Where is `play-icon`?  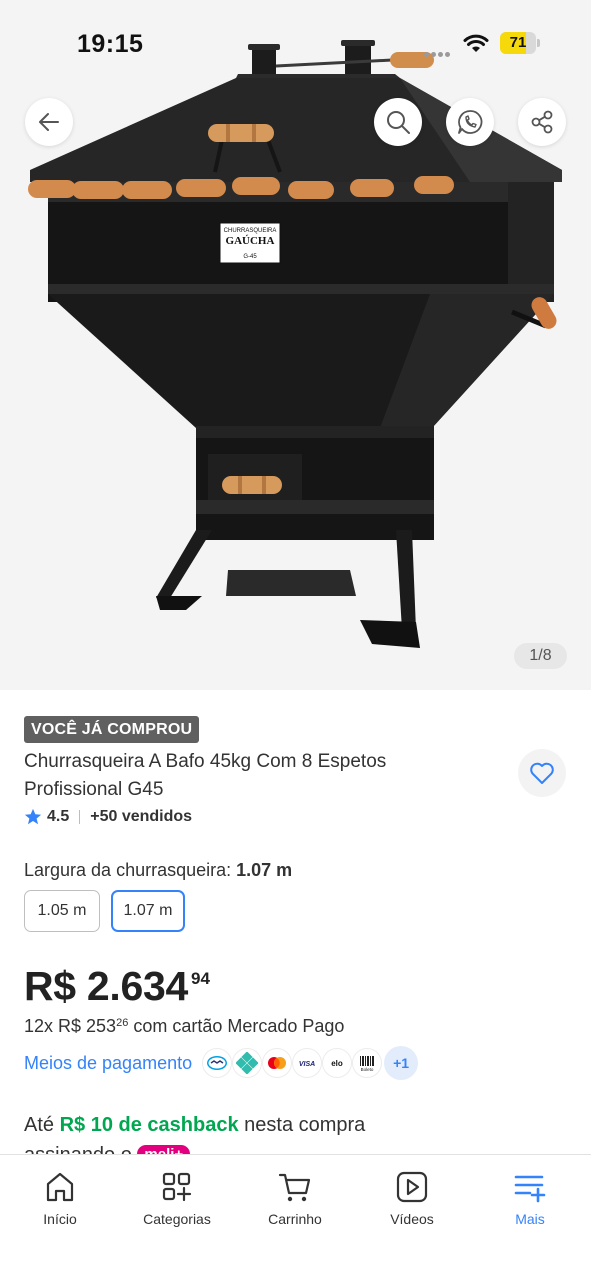 play-icon is located at coordinates (412, 1187).